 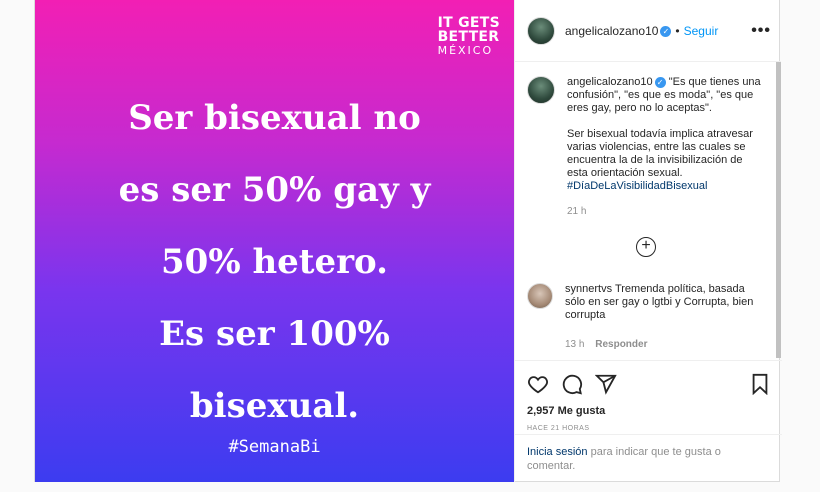 I want to click on author-username: angelicalozano10 ✓, so click(x=618, y=31).